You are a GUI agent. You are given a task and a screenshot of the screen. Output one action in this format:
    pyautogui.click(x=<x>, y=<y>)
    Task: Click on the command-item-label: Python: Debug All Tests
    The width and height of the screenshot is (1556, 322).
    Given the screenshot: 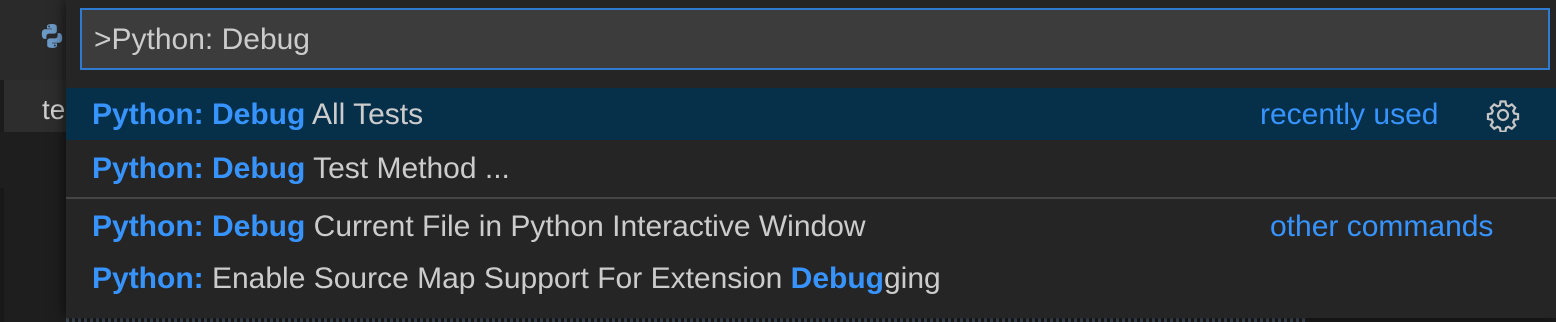 What is the action you would take?
    pyautogui.click(x=257, y=115)
    